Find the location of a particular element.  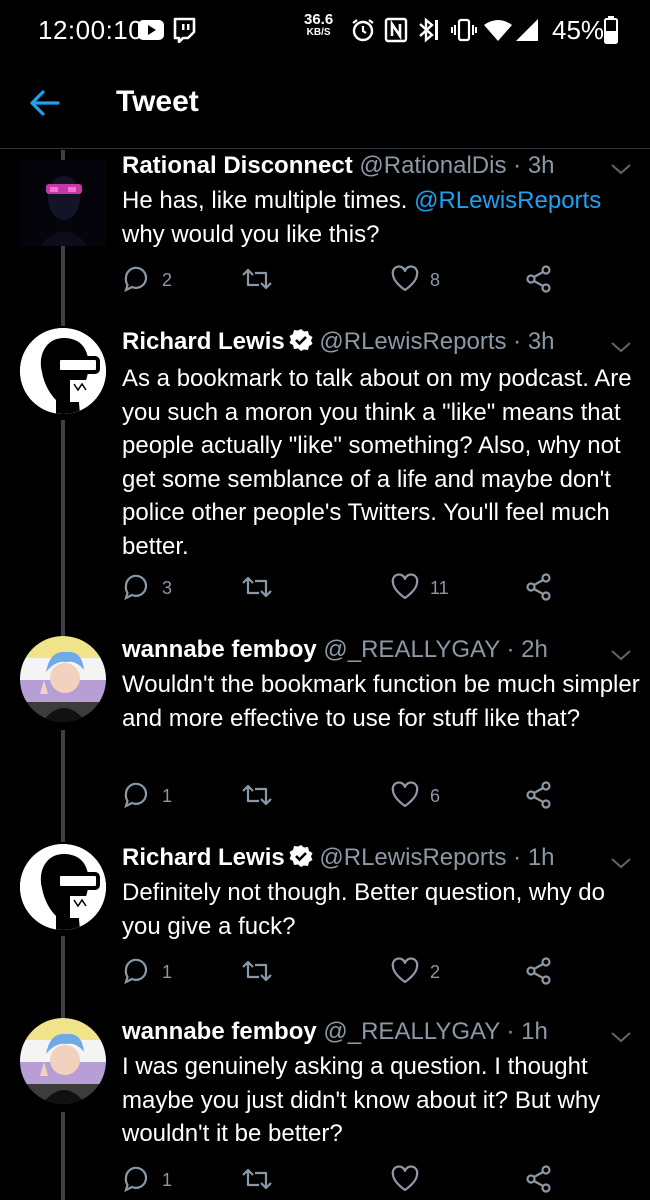

tweet-header: Rational Disconnect @RationalDis · 3h is located at coordinates (338, 165).